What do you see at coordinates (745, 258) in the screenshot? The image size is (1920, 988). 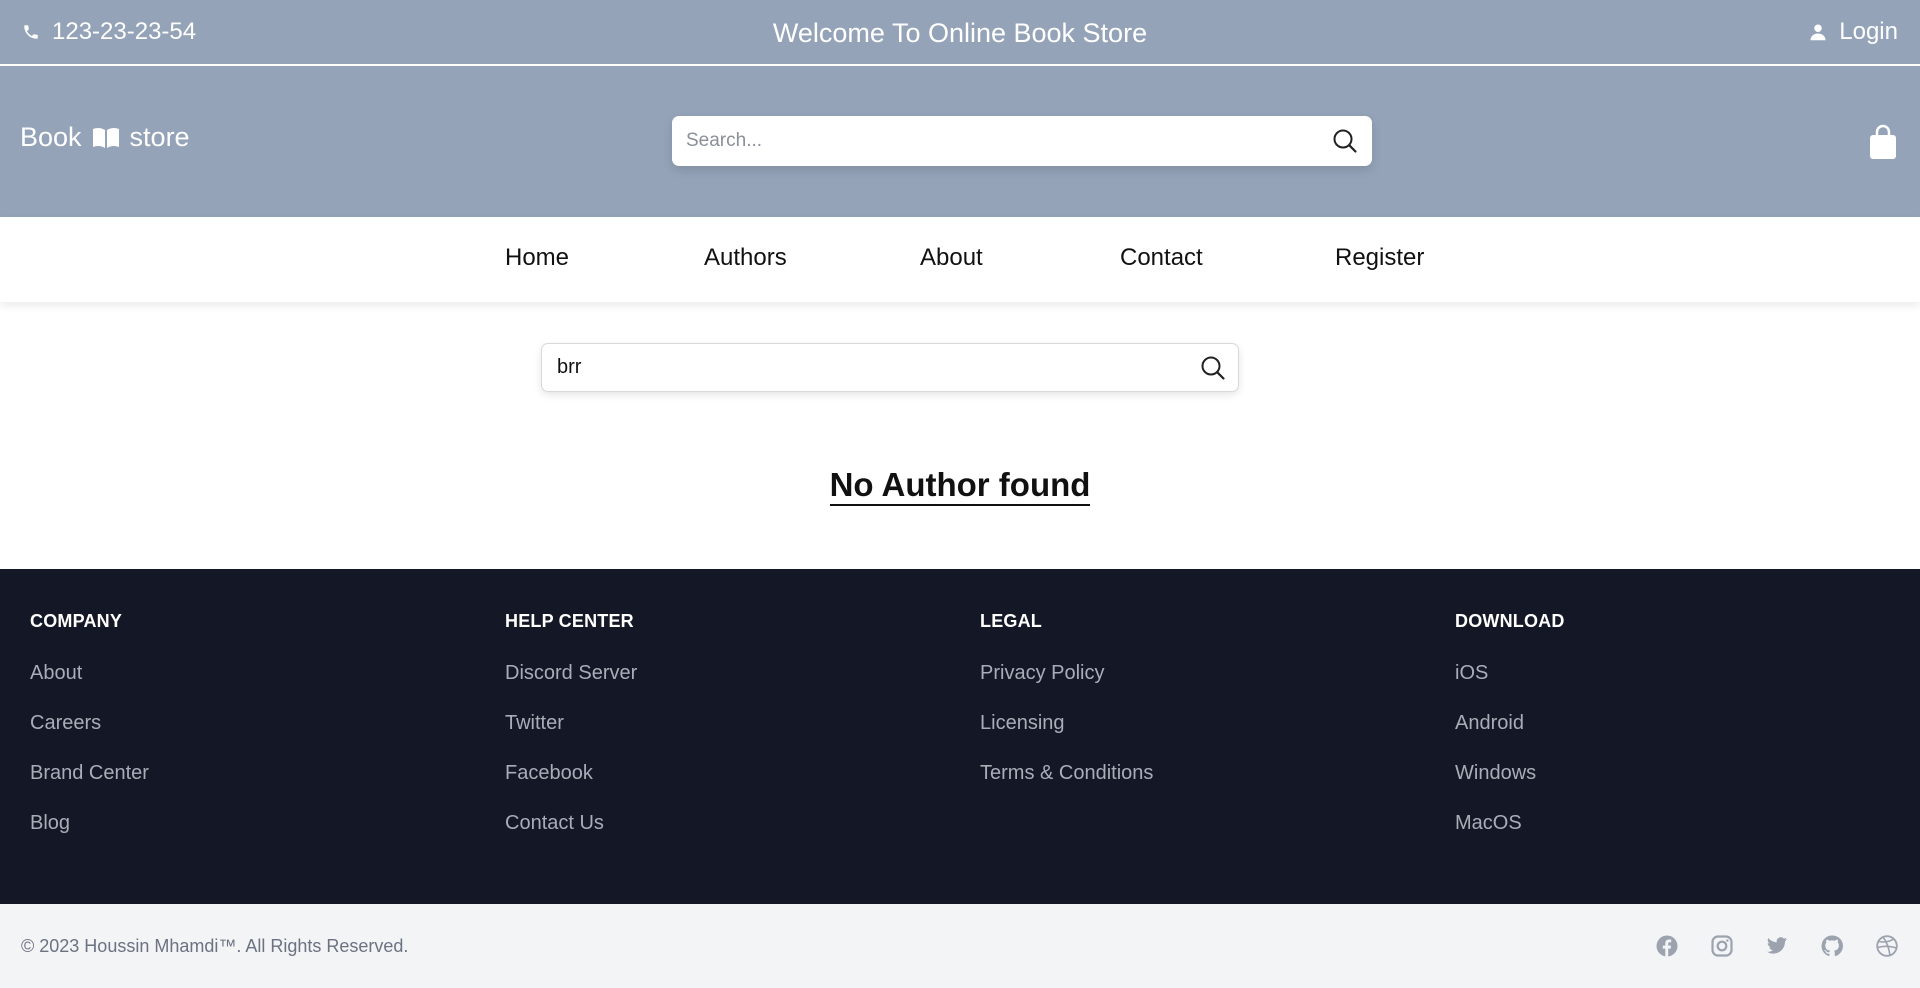 I see `nav-authors: Authors` at bounding box center [745, 258].